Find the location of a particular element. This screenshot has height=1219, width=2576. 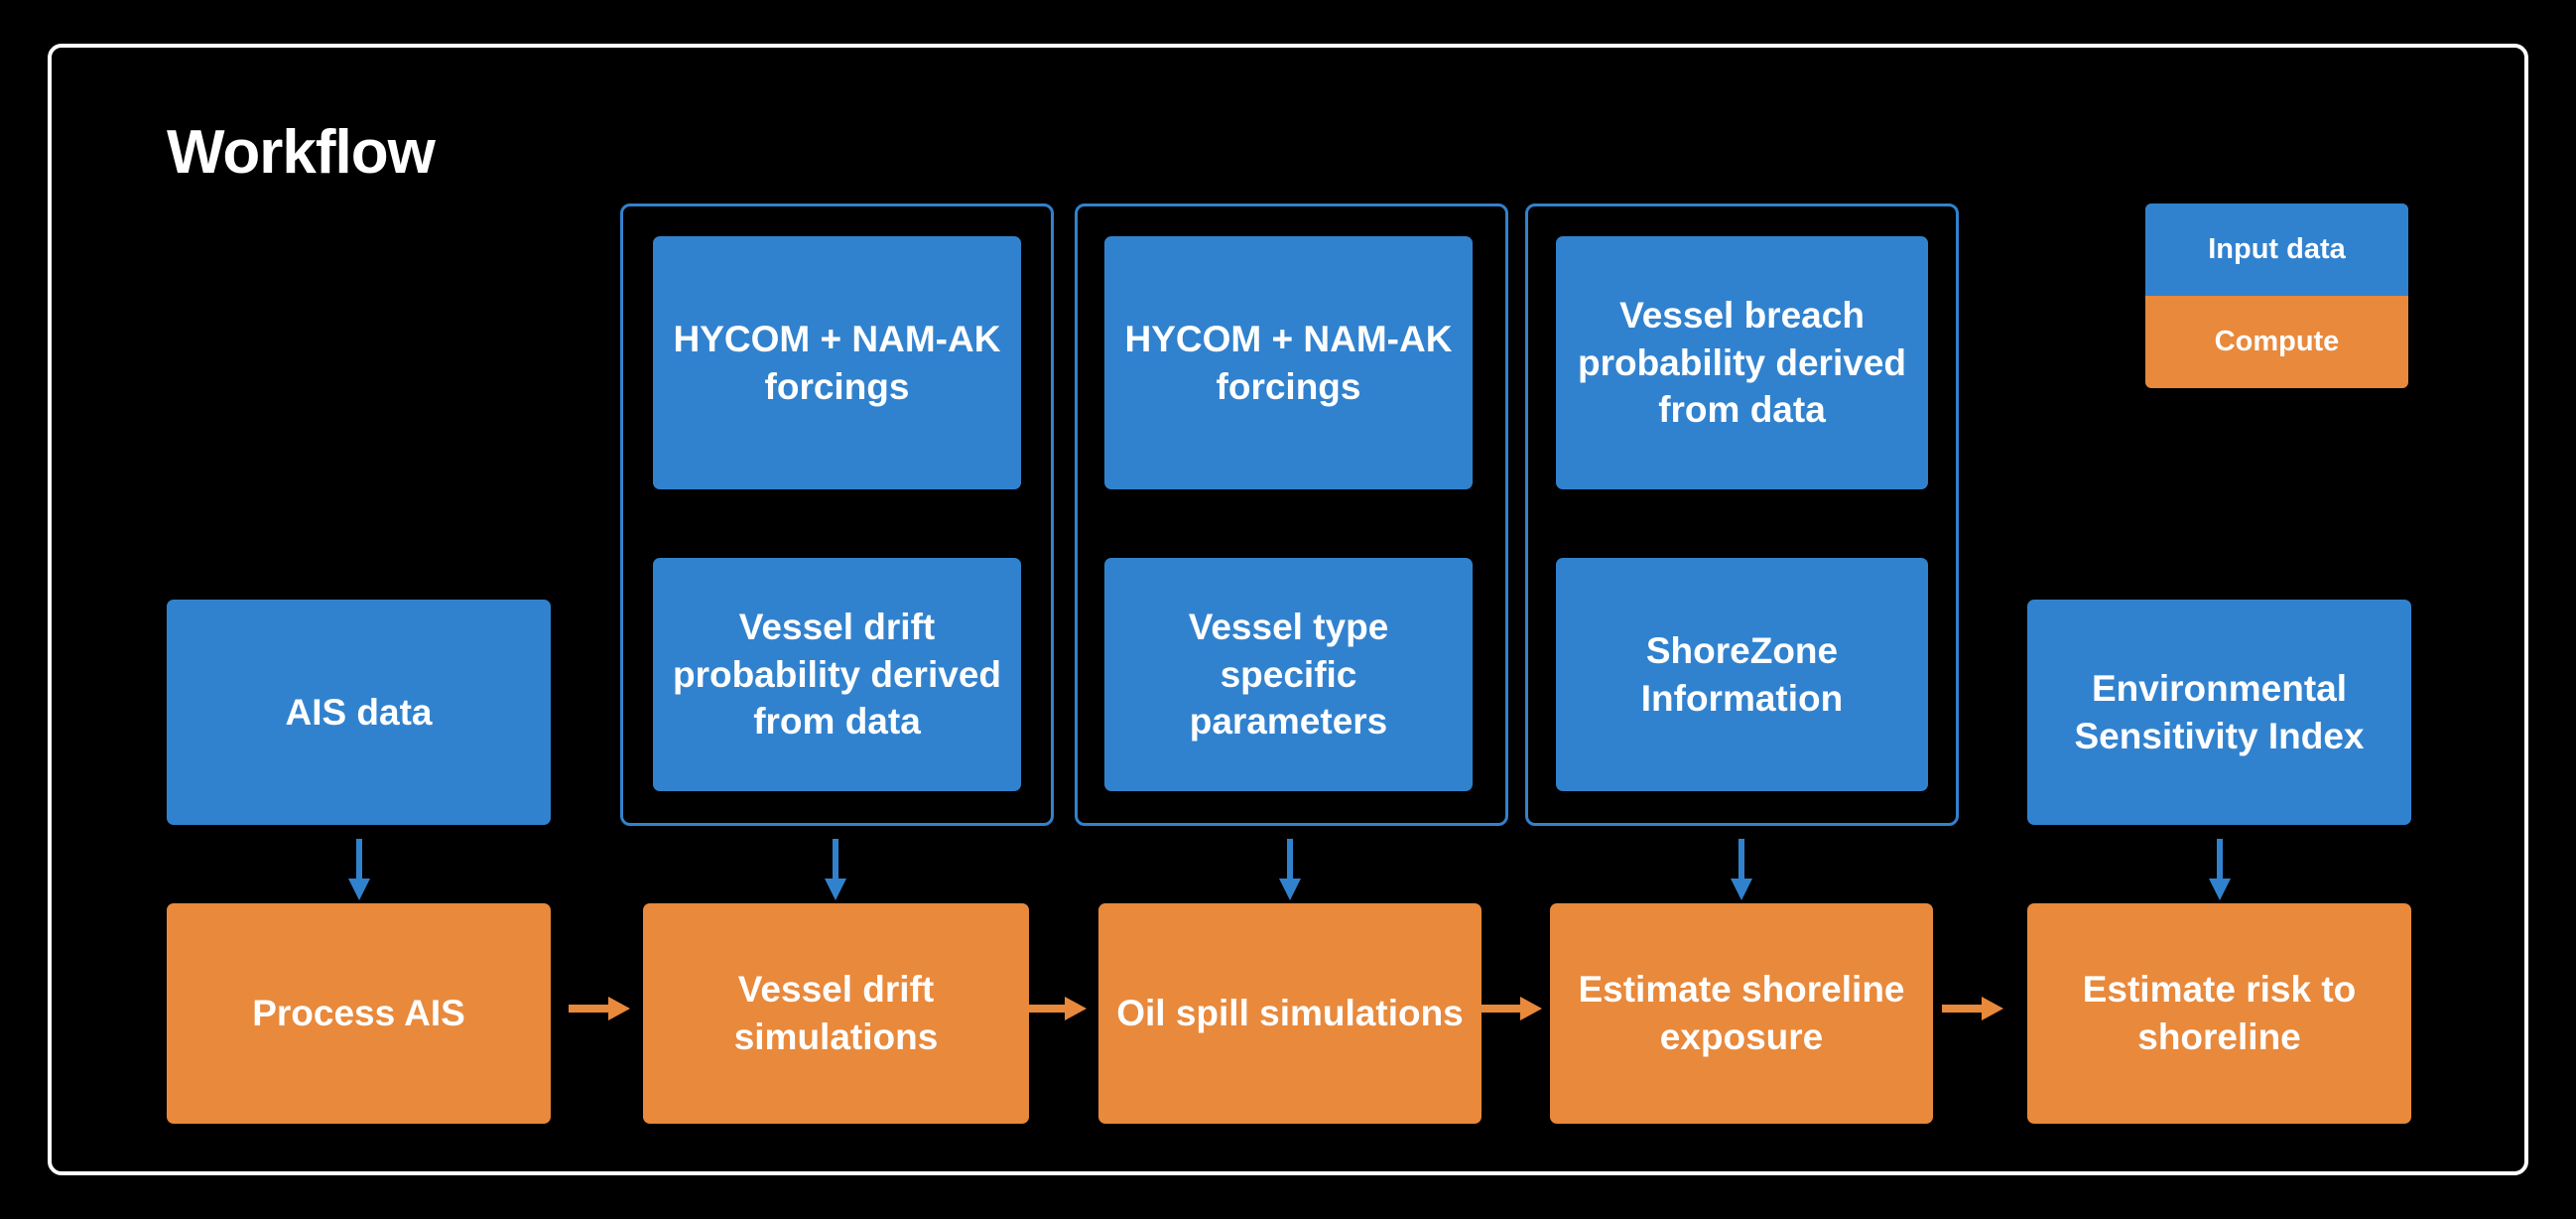

down-arrow-icon-drift is located at coordinates (836, 869).